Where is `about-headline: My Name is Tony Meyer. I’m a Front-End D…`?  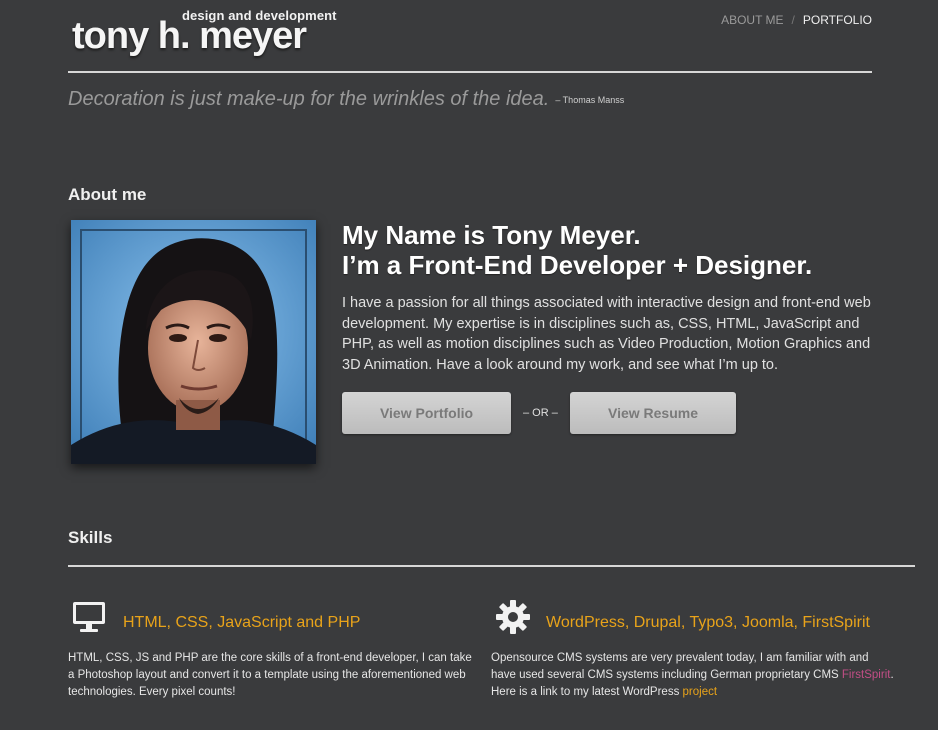
about-headline: My Name is Tony Meyer. I’m a Front-End D… is located at coordinates (577, 250).